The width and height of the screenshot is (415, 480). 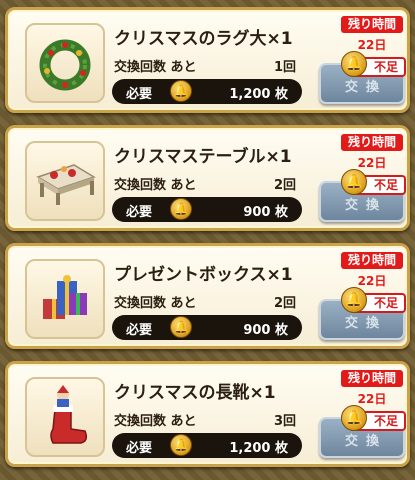 I want to click on item-name: クリスマスのラグ大×1, so click(x=203, y=39).